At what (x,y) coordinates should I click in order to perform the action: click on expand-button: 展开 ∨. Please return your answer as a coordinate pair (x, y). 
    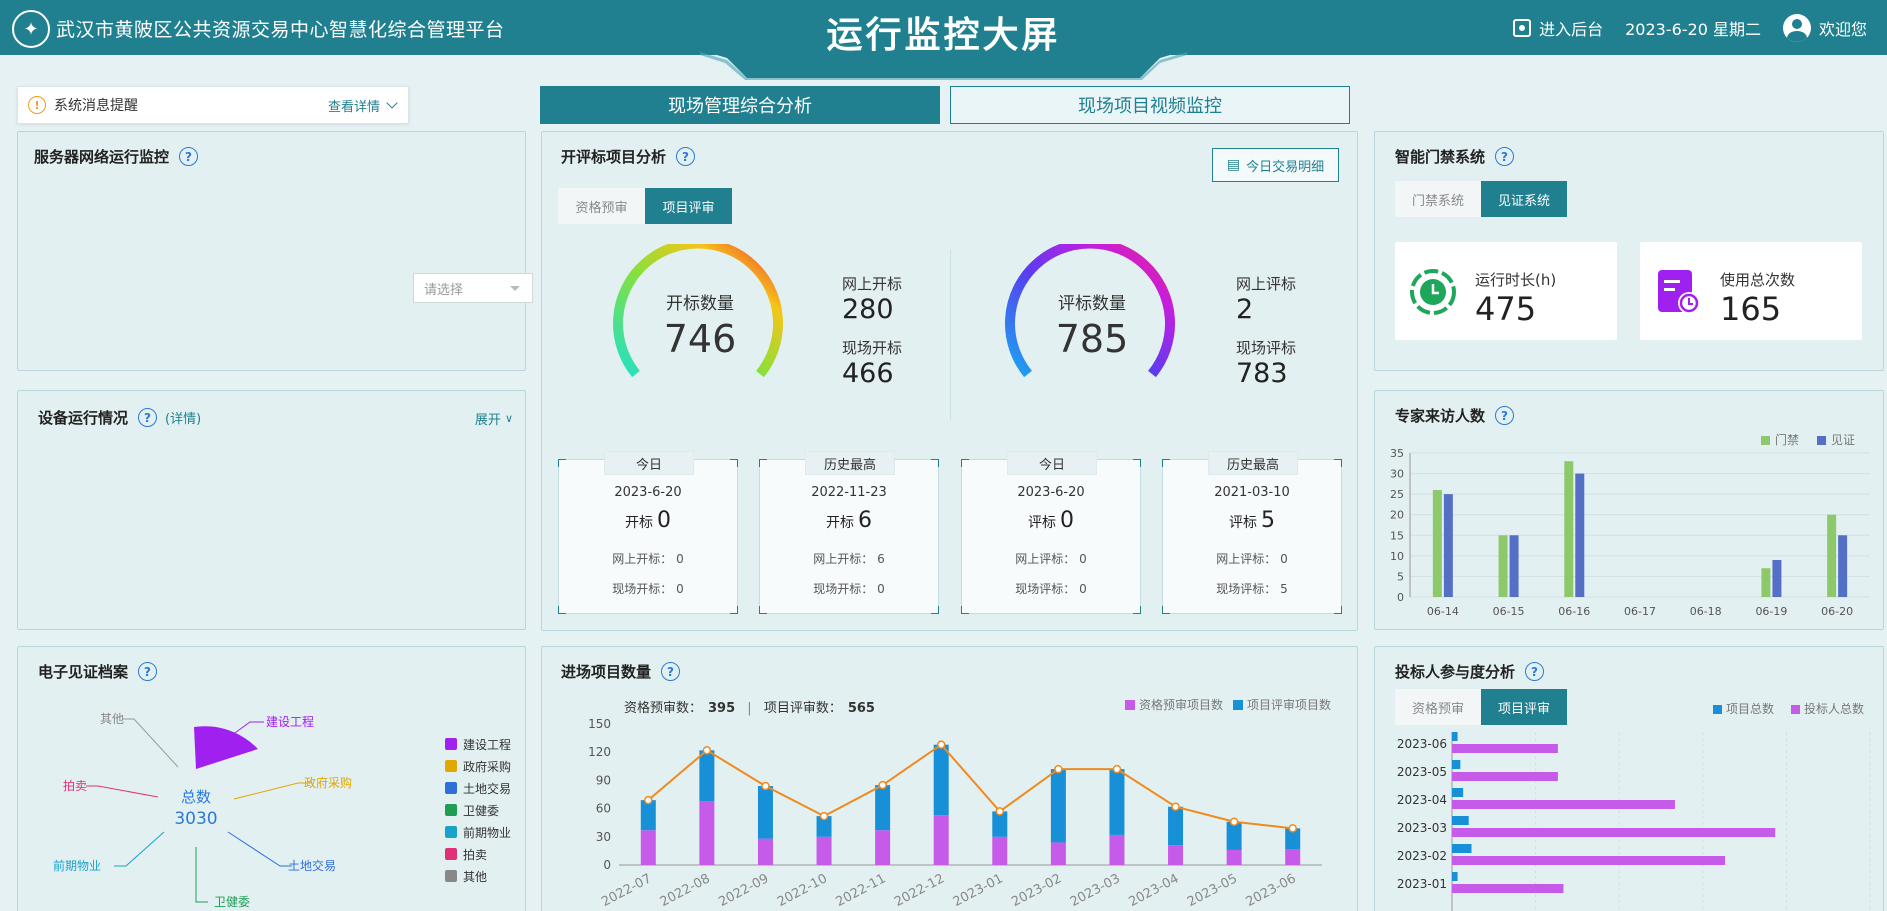
    Looking at the image, I should click on (494, 418).